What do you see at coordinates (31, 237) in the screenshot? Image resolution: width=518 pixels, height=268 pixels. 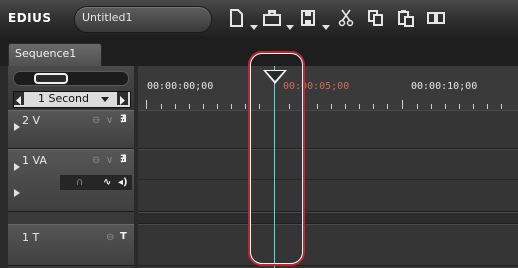 I see `track-label-1t: 1 T` at bounding box center [31, 237].